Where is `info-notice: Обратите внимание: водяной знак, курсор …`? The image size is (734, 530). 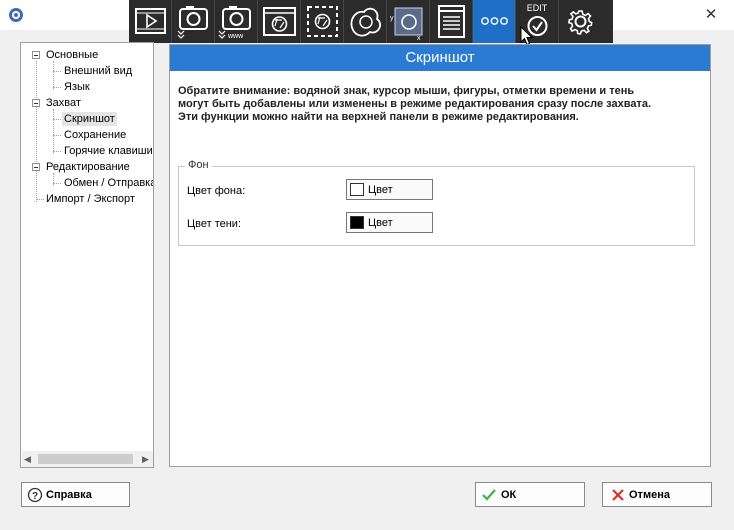
info-notice: Обратите внимание: водяной знак, курсор … is located at coordinates (438, 104).